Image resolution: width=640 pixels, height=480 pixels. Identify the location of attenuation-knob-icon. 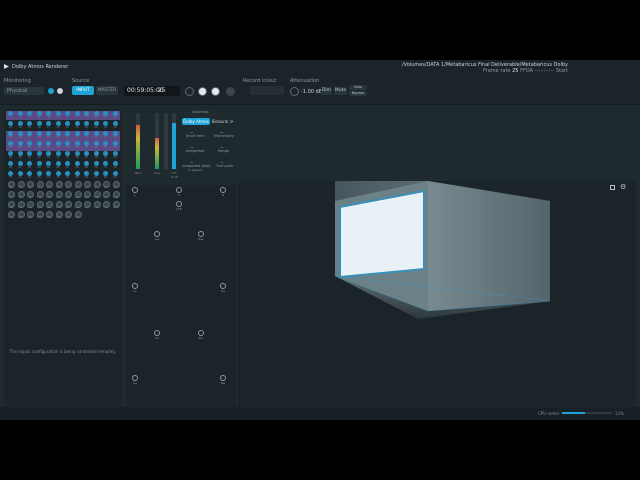
(294, 91).